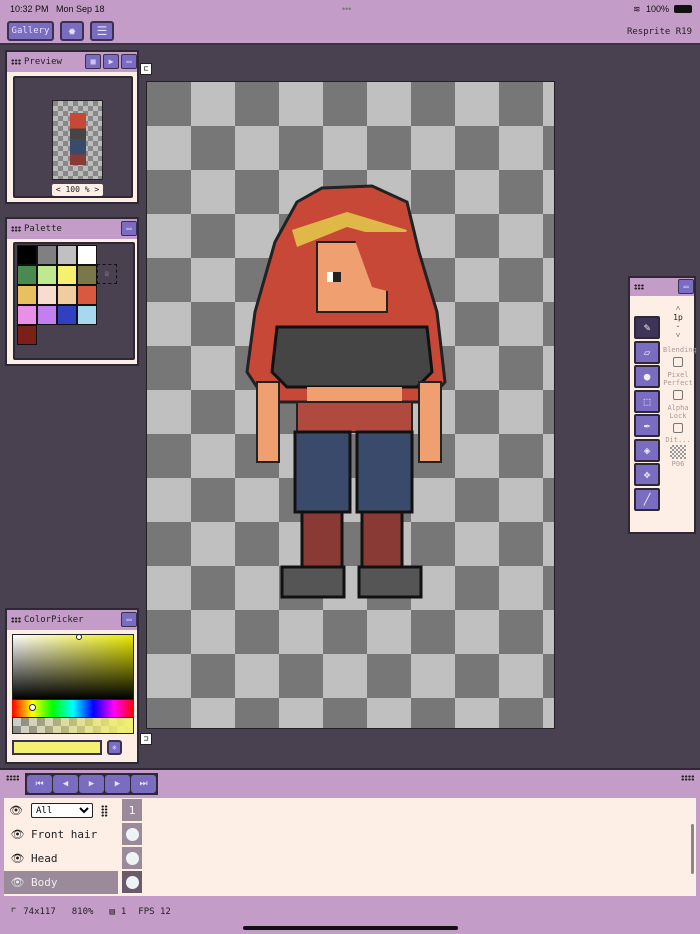  I want to click on palette-swatches: ♕, so click(74, 301).